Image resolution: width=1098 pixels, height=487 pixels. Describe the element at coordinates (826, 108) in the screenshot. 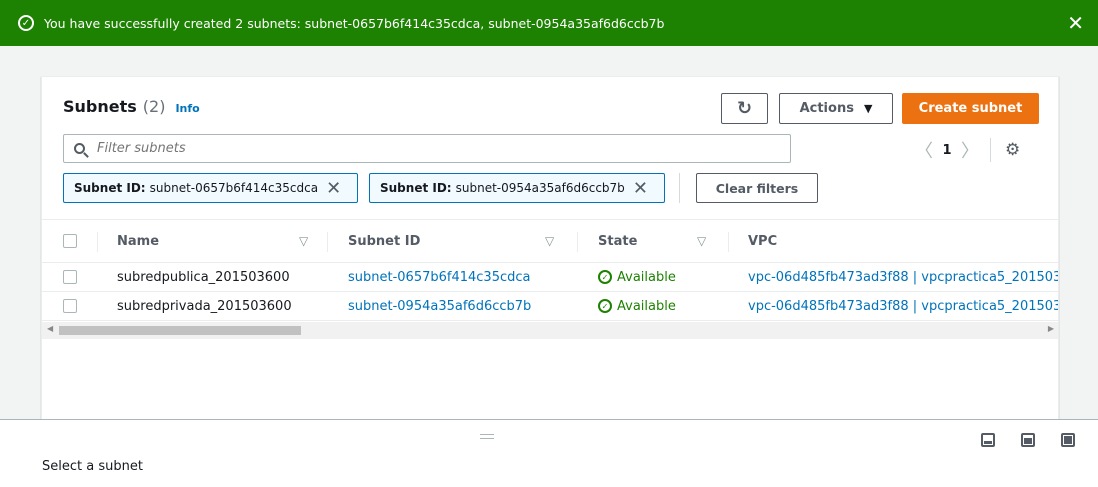

I see `actions-label: Actions` at that location.